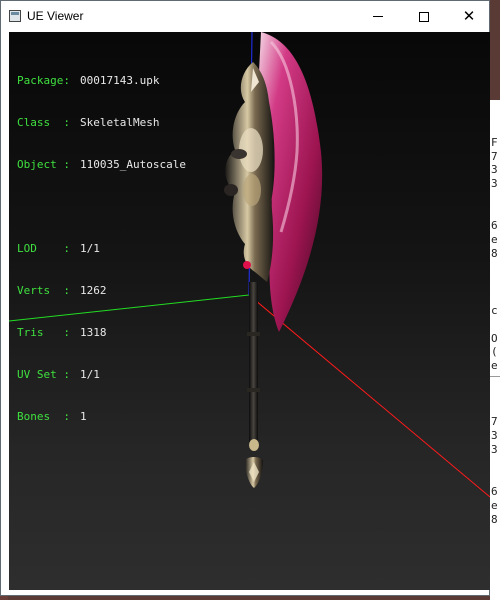 The height and width of the screenshot is (600, 500). I want to click on bg-text-line: (, so click(494, 351).